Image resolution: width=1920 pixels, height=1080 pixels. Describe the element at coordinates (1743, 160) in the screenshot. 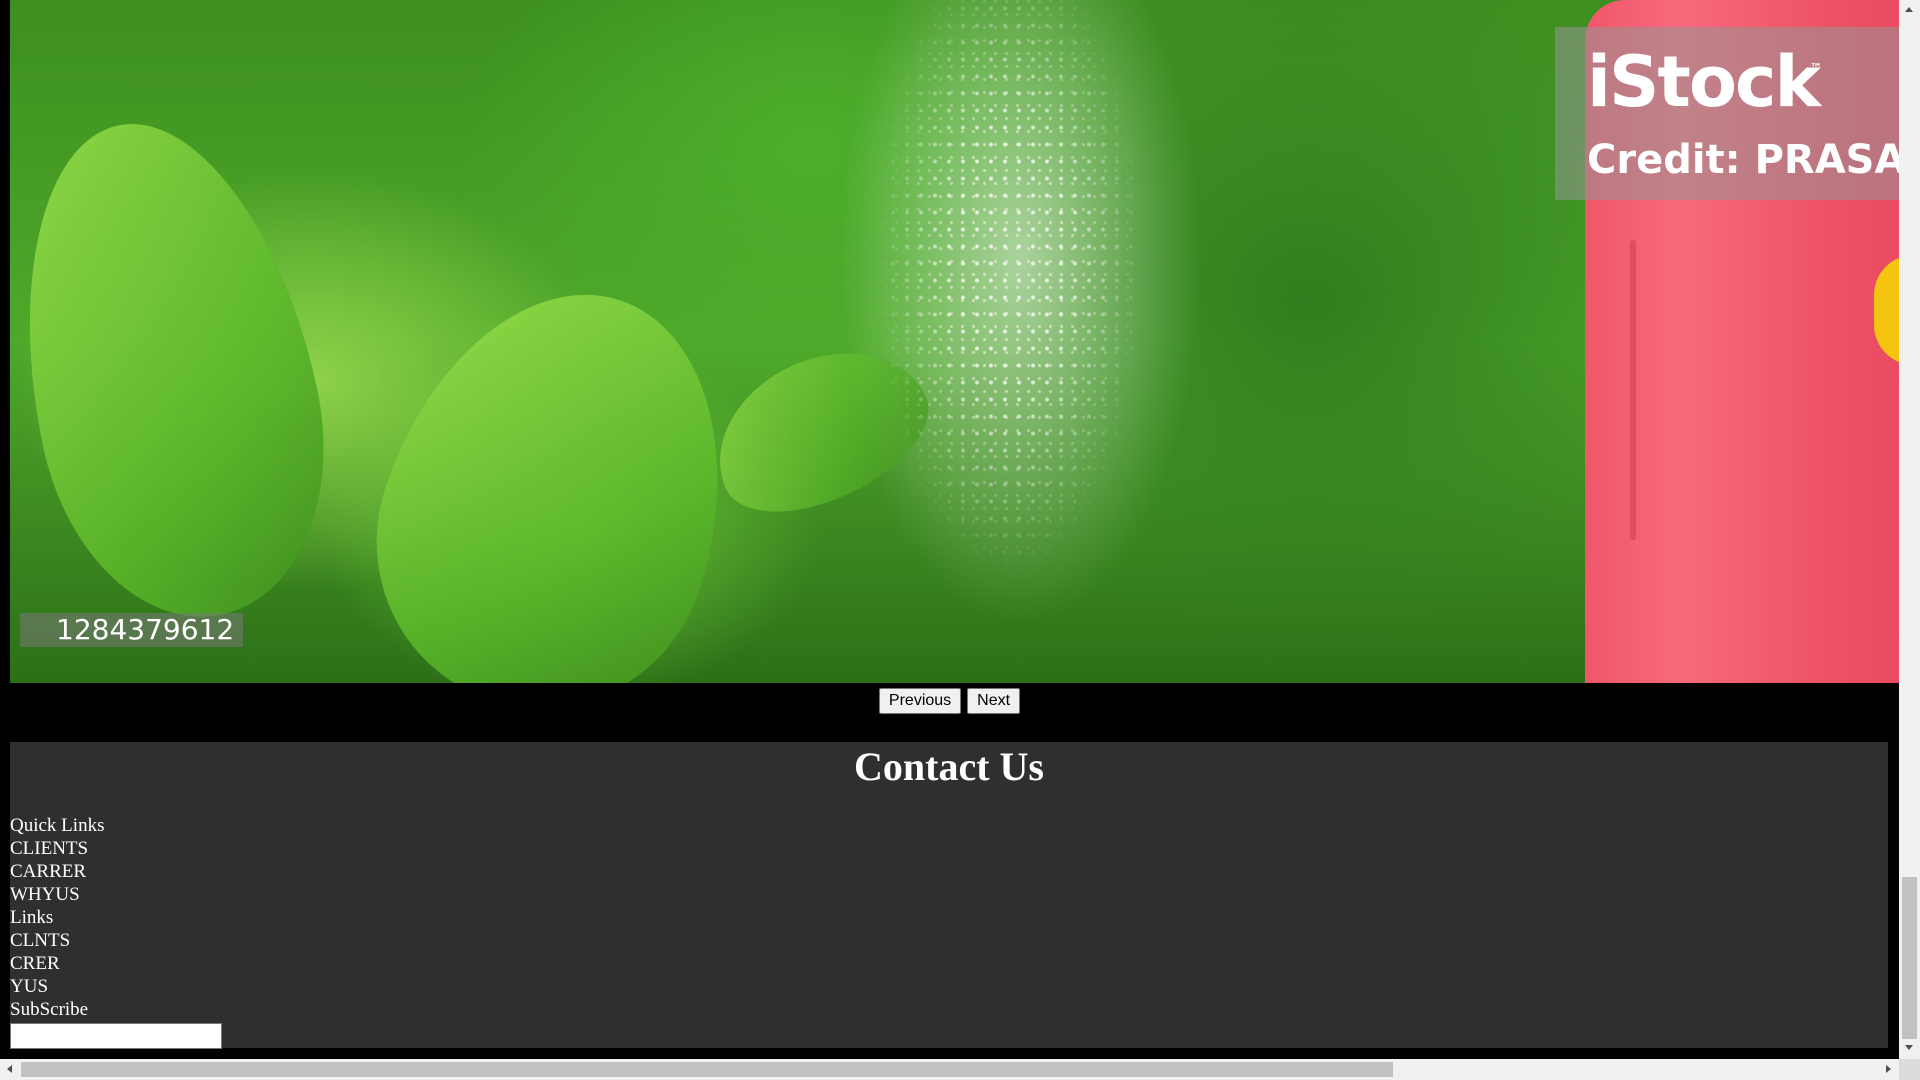

I see `watermark-credit: Credit: PRASAN` at that location.